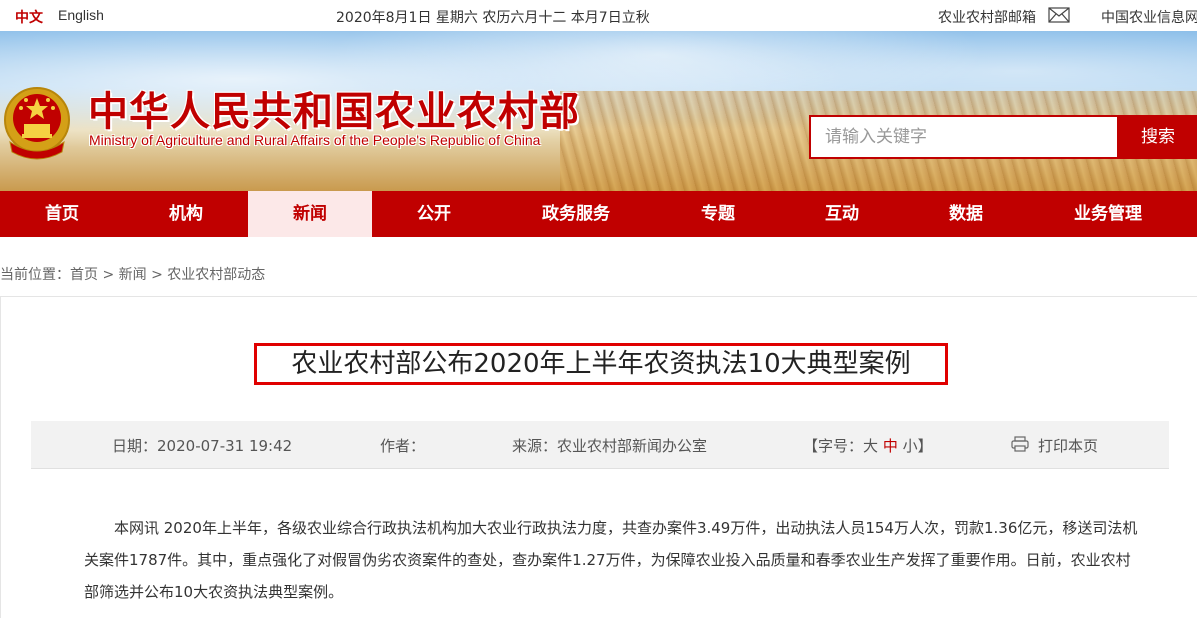 The height and width of the screenshot is (618, 1197). I want to click on main-nav: 首页 机构 新闻 公开 政务服务 专题 互动 数据 业务管理, so click(598, 214).